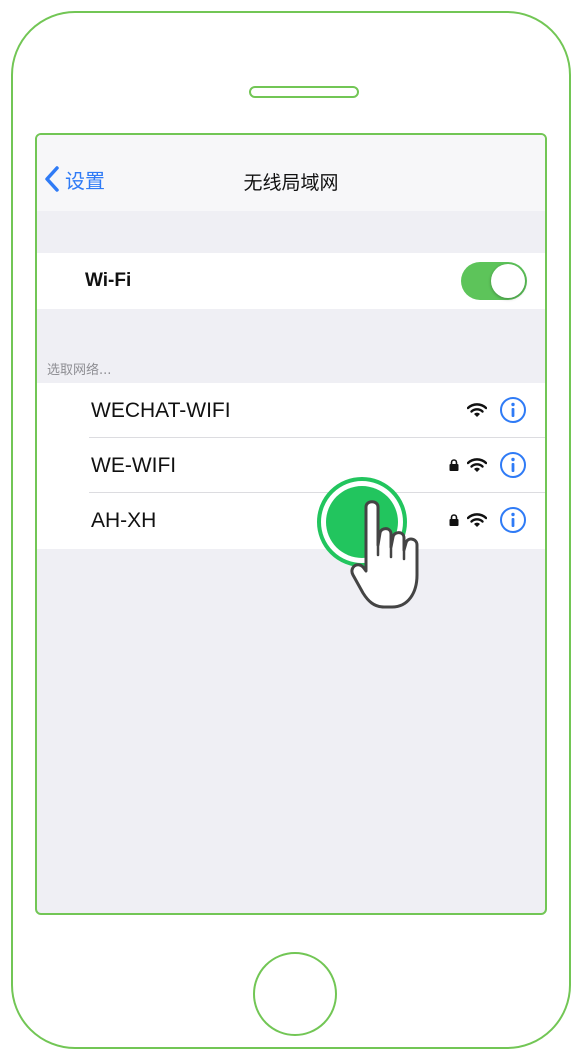 Image resolution: width=581 pixels, height=1060 pixels. Describe the element at coordinates (124, 520) in the screenshot. I see `network-name: AH-XH` at that location.